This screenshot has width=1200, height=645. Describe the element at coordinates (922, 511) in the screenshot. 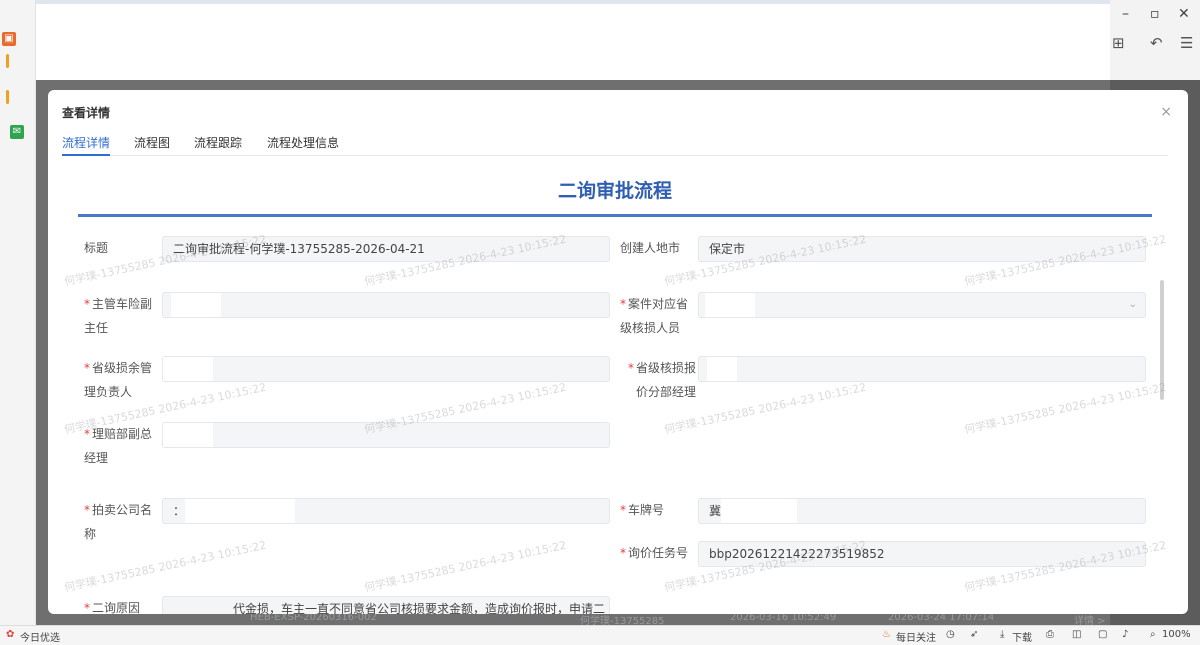

I see `plate-field: 冀` at that location.